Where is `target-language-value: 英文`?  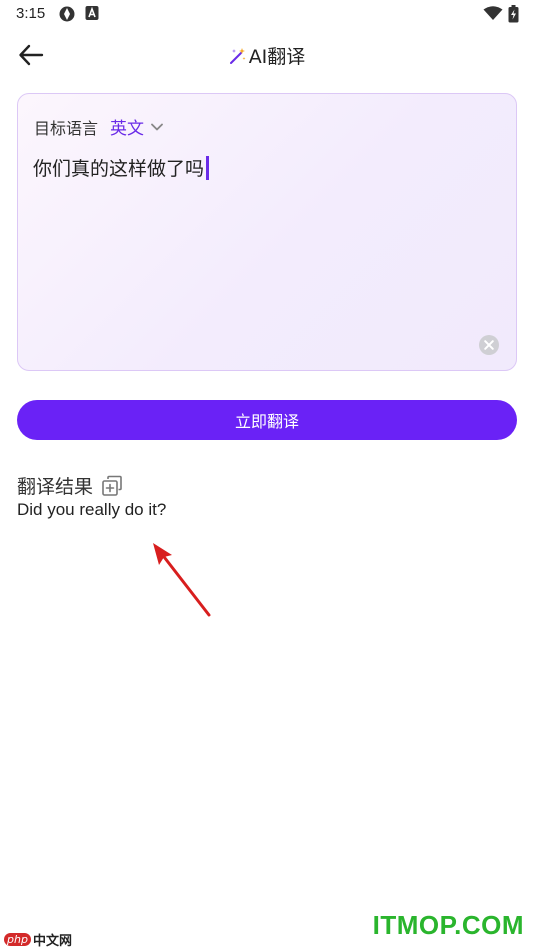 target-language-value: 英文 is located at coordinates (127, 129).